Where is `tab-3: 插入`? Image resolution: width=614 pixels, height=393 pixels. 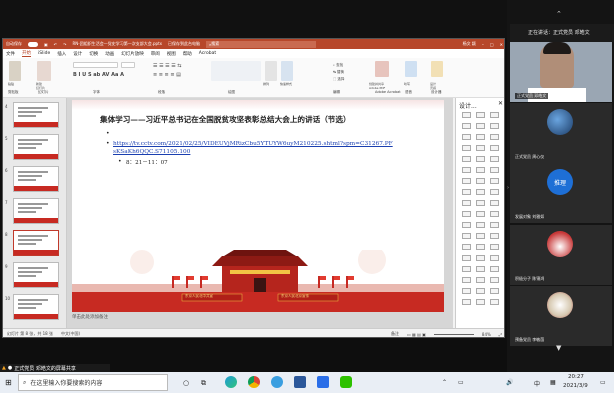 tab-3: 插入 is located at coordinates (61, 54).